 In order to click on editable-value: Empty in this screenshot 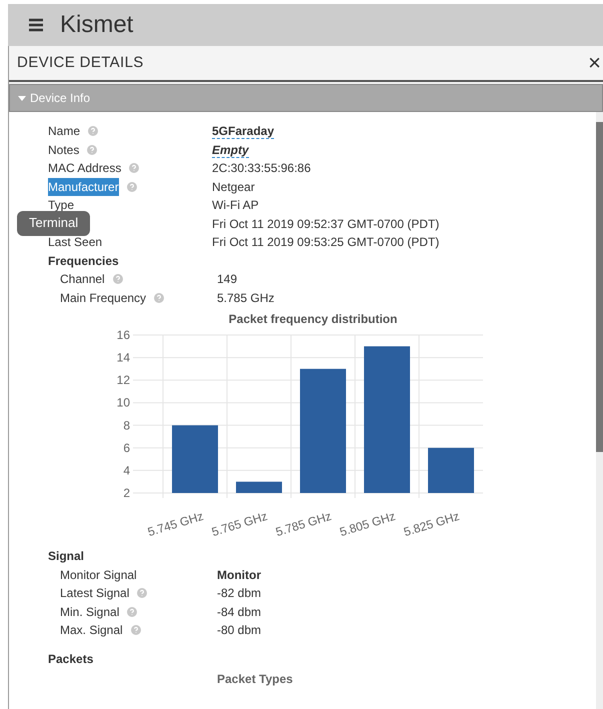, I will do `click(230, 149)`.